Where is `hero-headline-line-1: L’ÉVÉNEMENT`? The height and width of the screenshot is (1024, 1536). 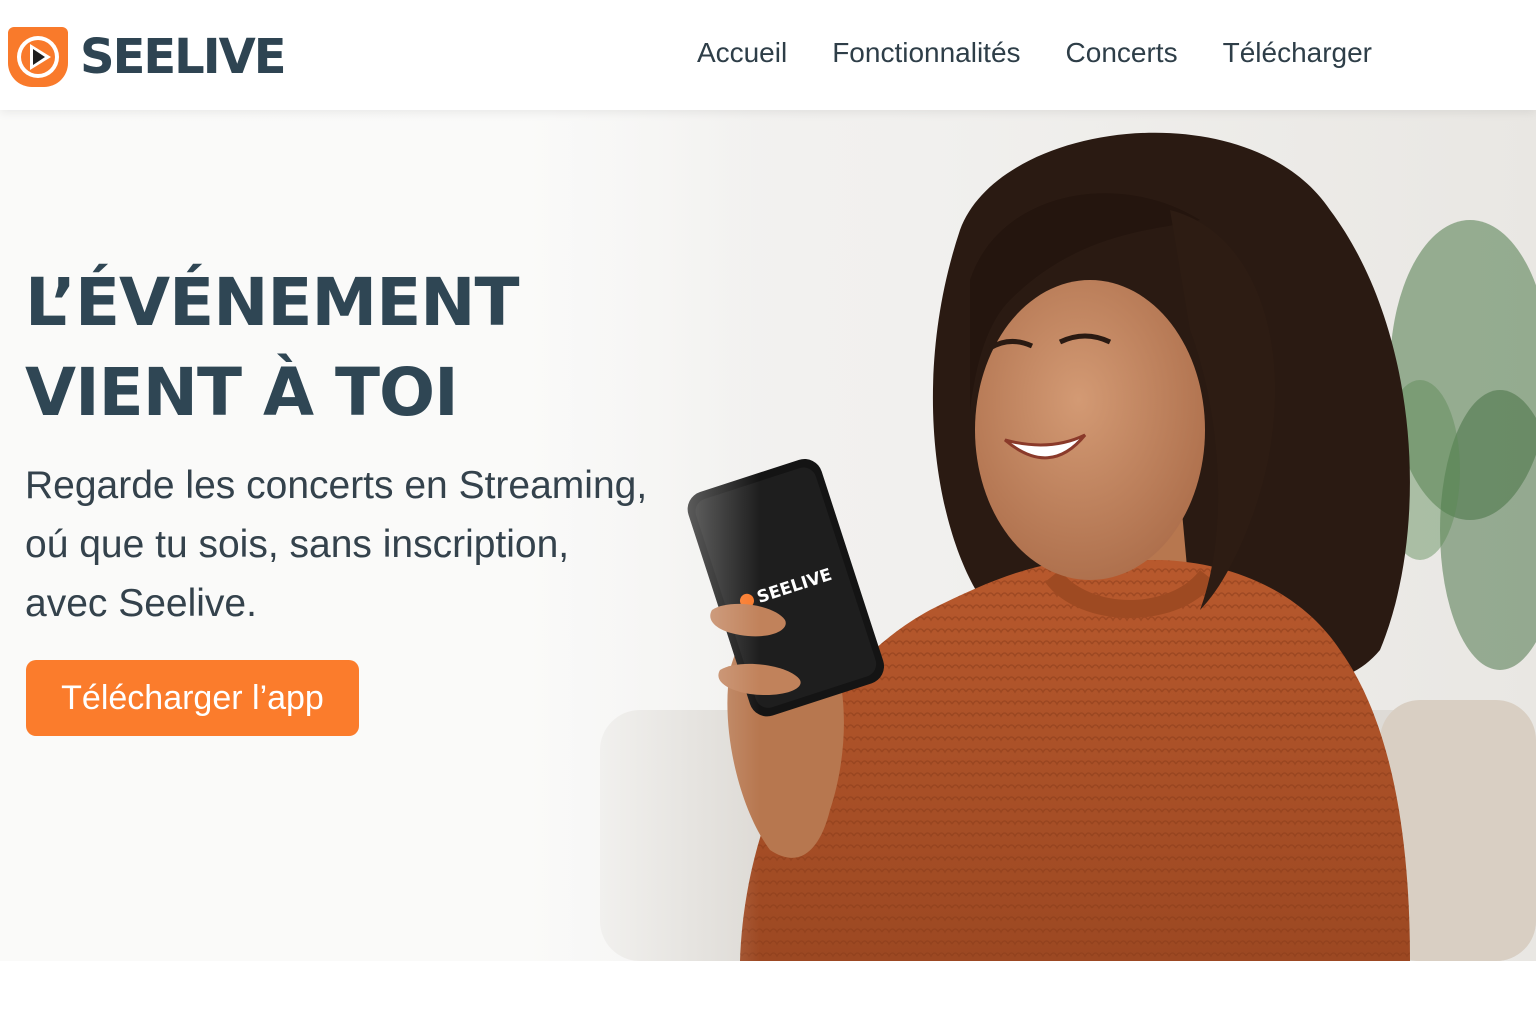
hero-headline-line-1: L’ÉVÉNEMENT is located at coordinates (272, 302).